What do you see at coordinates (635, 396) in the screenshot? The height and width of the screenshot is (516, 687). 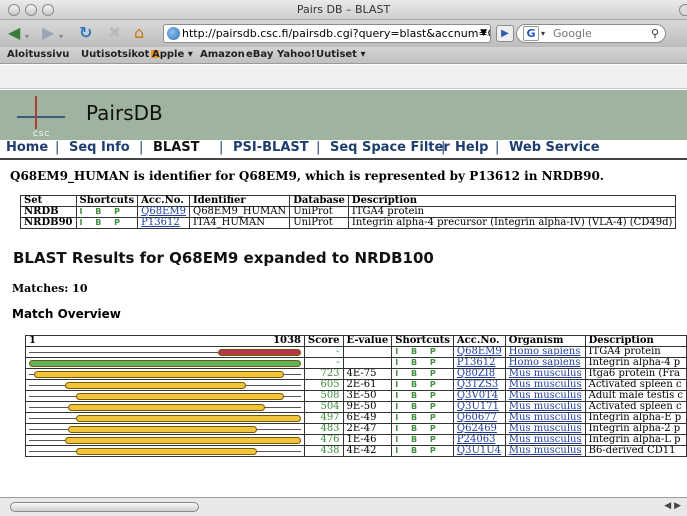 I see `description-cell: Adult male testis c` at bounding box center [635, 396].